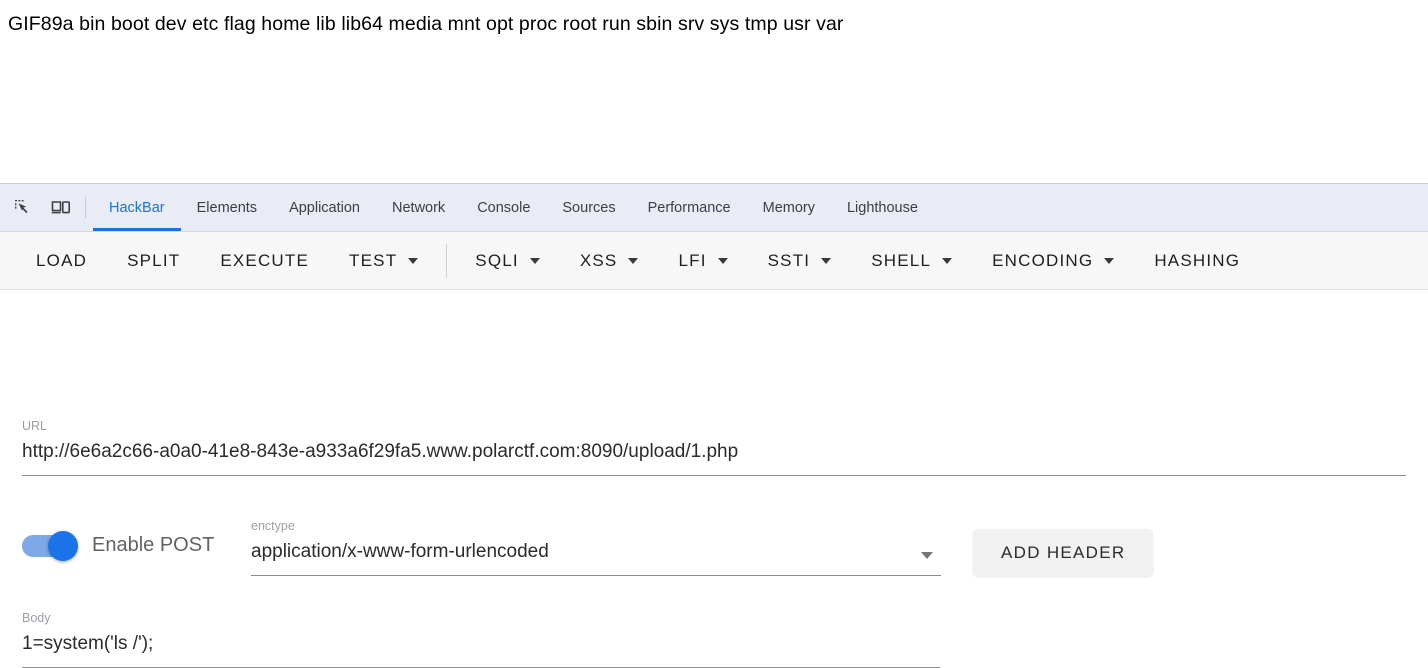  I want to click on xss-menu-button: XSS, so click(609, 261).